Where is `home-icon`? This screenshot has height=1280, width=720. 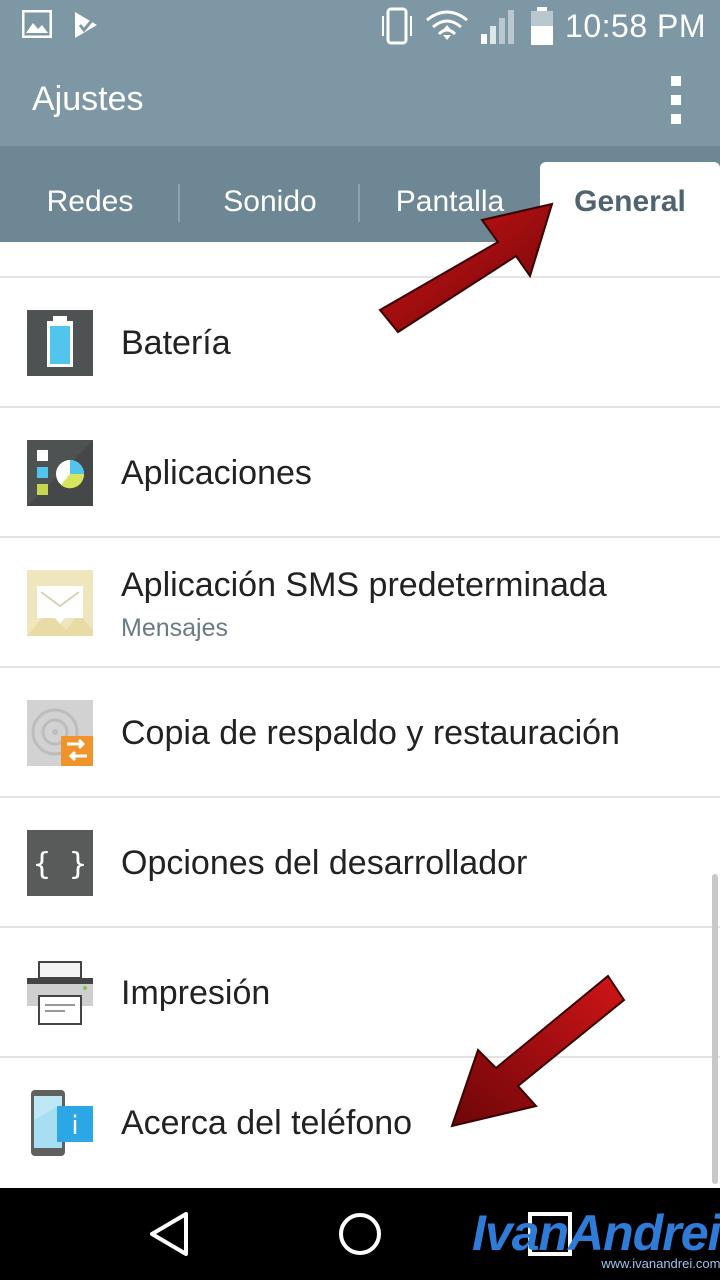 home-icon is located at coordinates (360, 1234).